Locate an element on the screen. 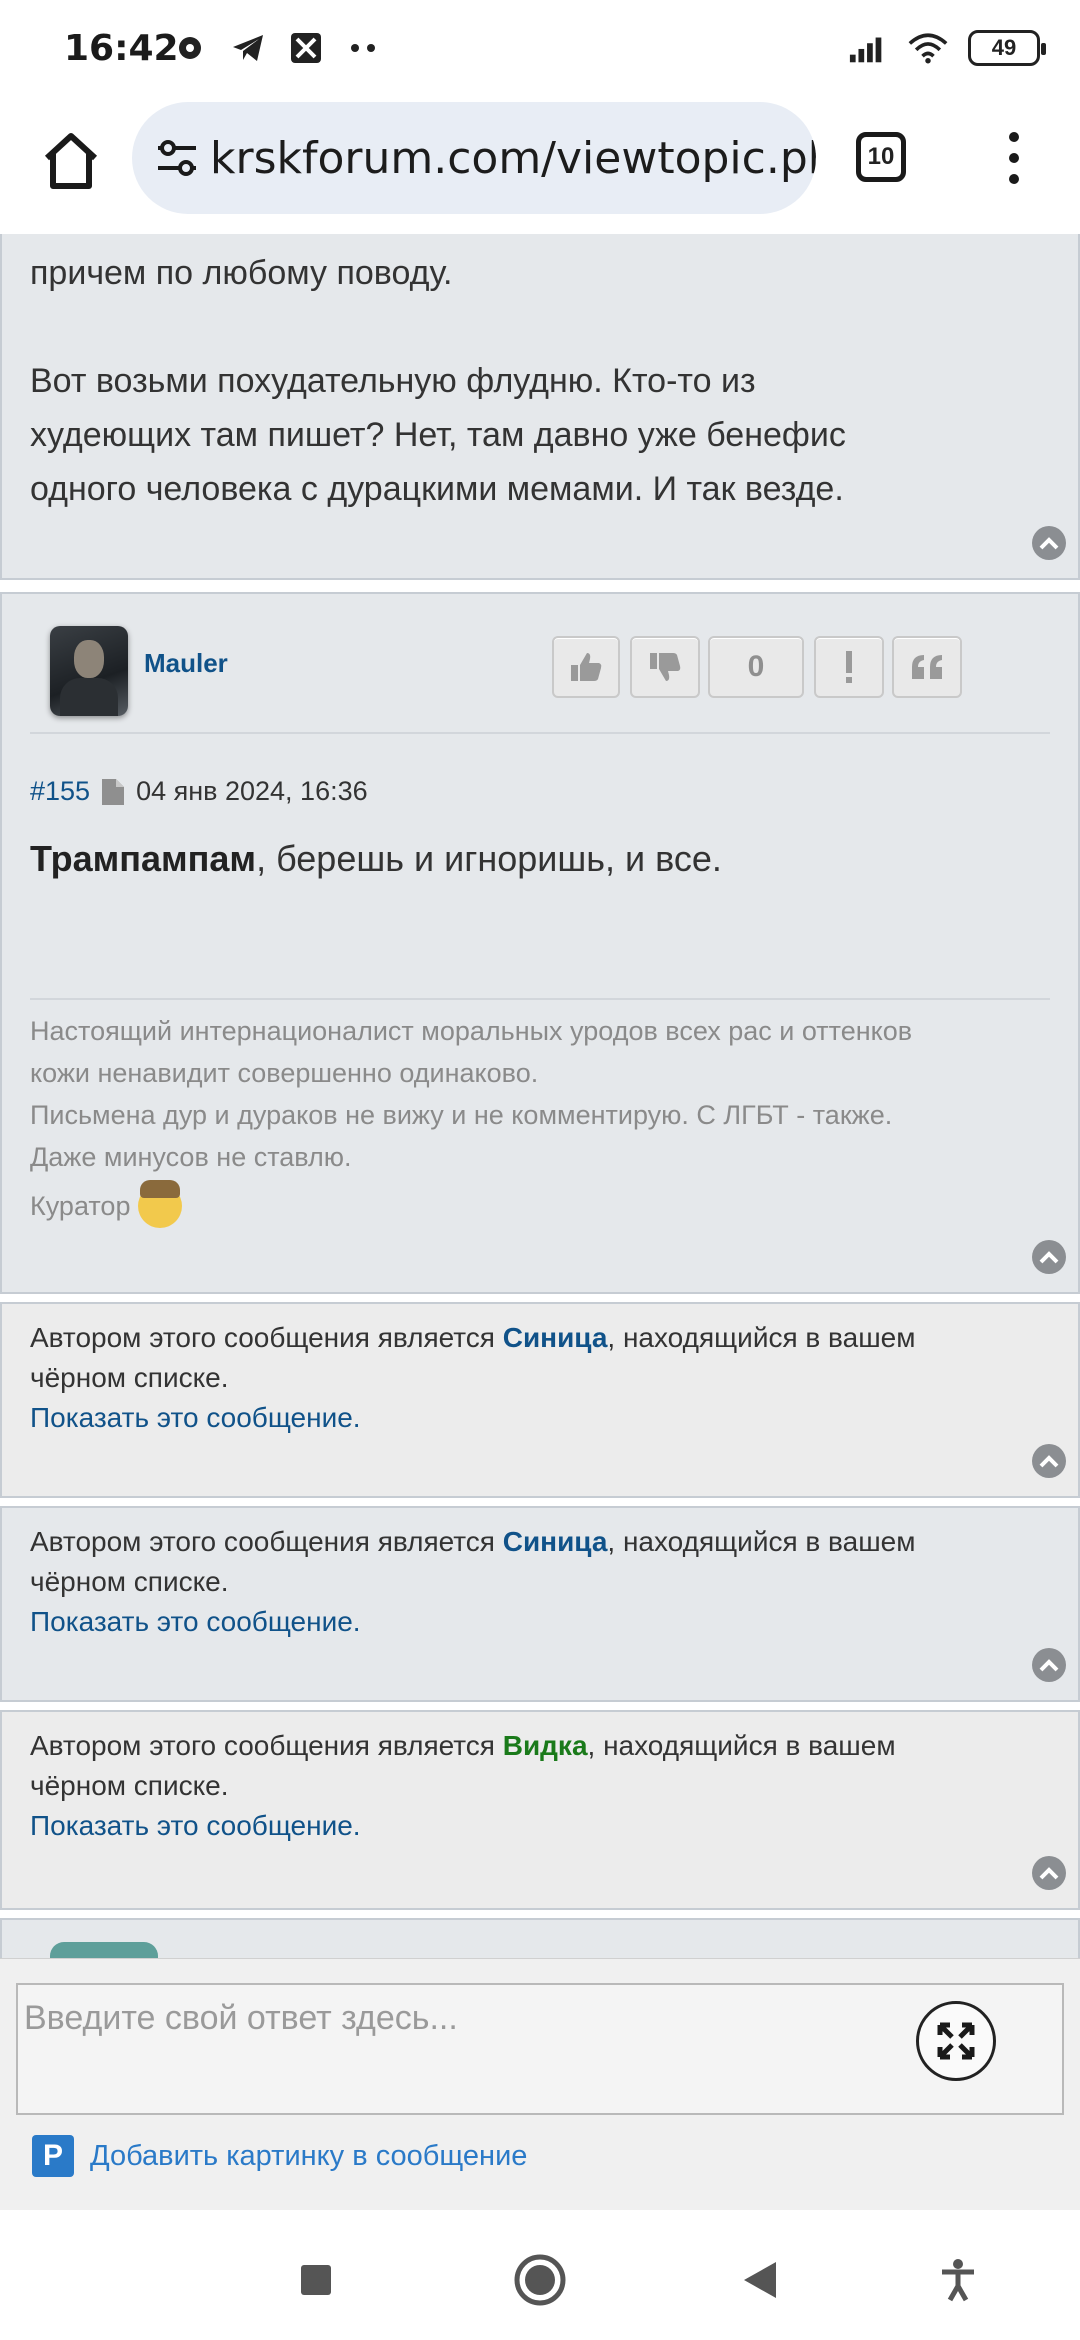  mentioned-user: Трампампам is located at coordinates (143, 858).